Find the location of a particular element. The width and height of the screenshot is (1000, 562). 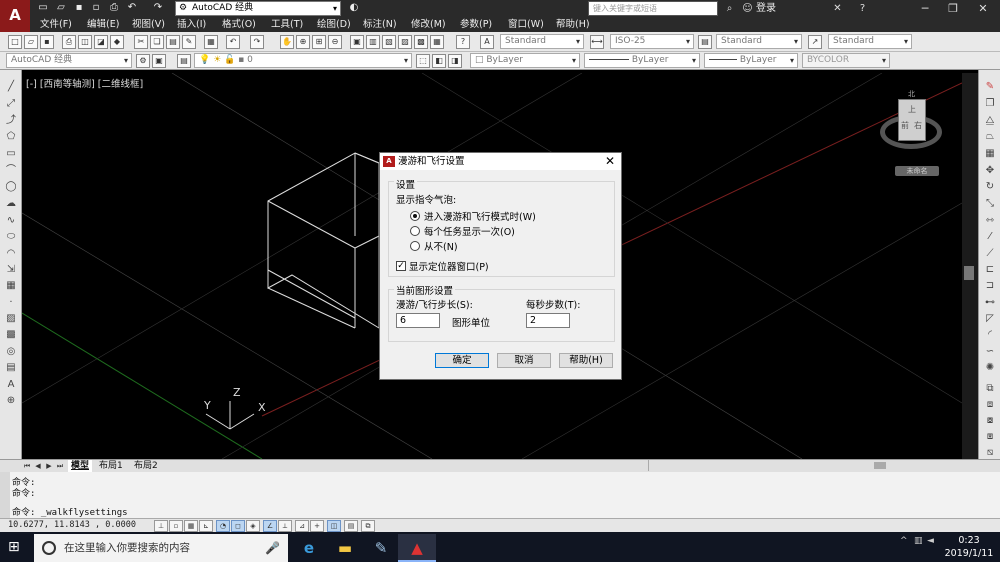

color-select: □ ByLayer ▾ is located at coordinates (525, 60).